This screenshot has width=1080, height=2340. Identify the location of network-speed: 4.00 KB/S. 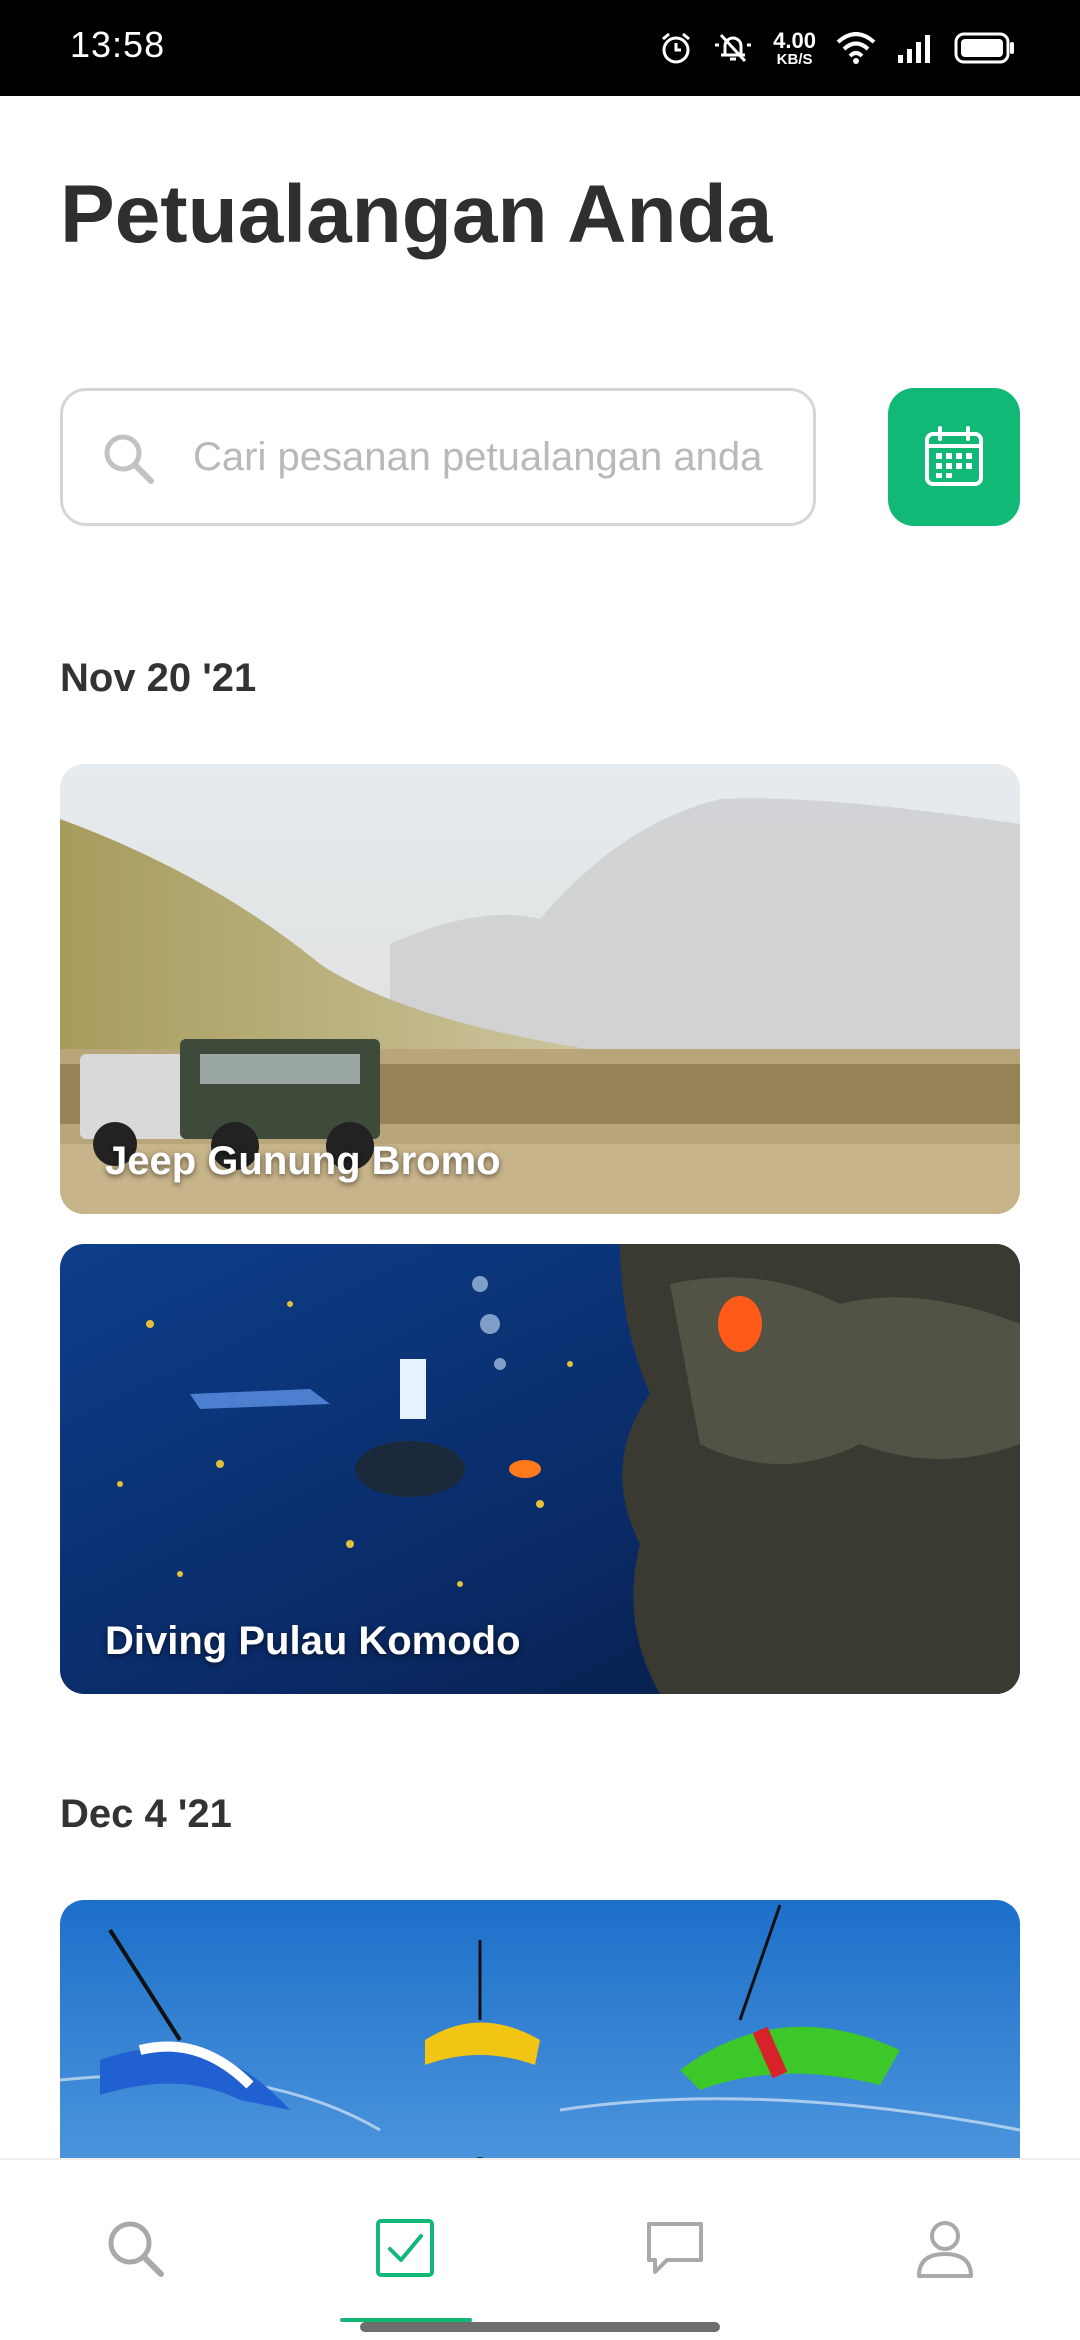
(794, 47).